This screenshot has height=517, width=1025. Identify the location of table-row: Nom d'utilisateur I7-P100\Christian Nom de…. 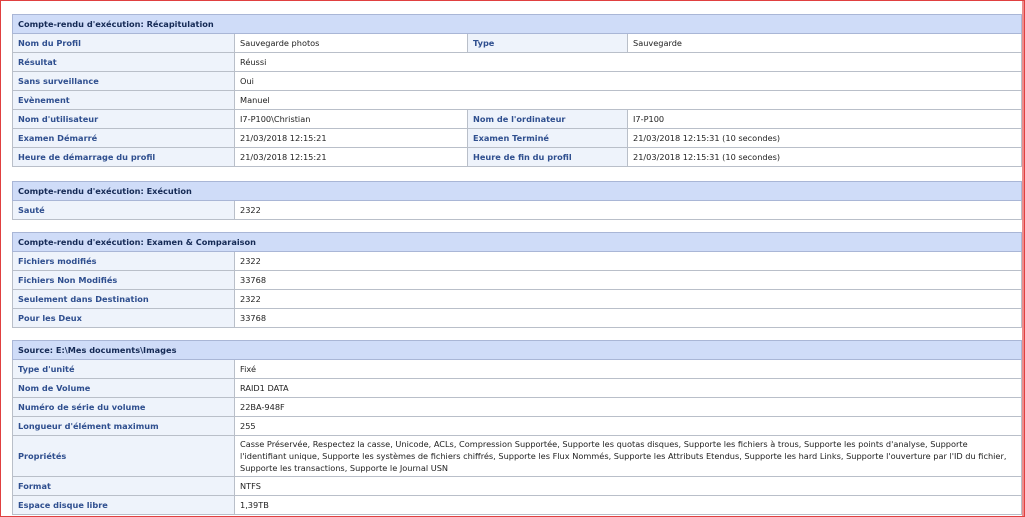
(517, 119).